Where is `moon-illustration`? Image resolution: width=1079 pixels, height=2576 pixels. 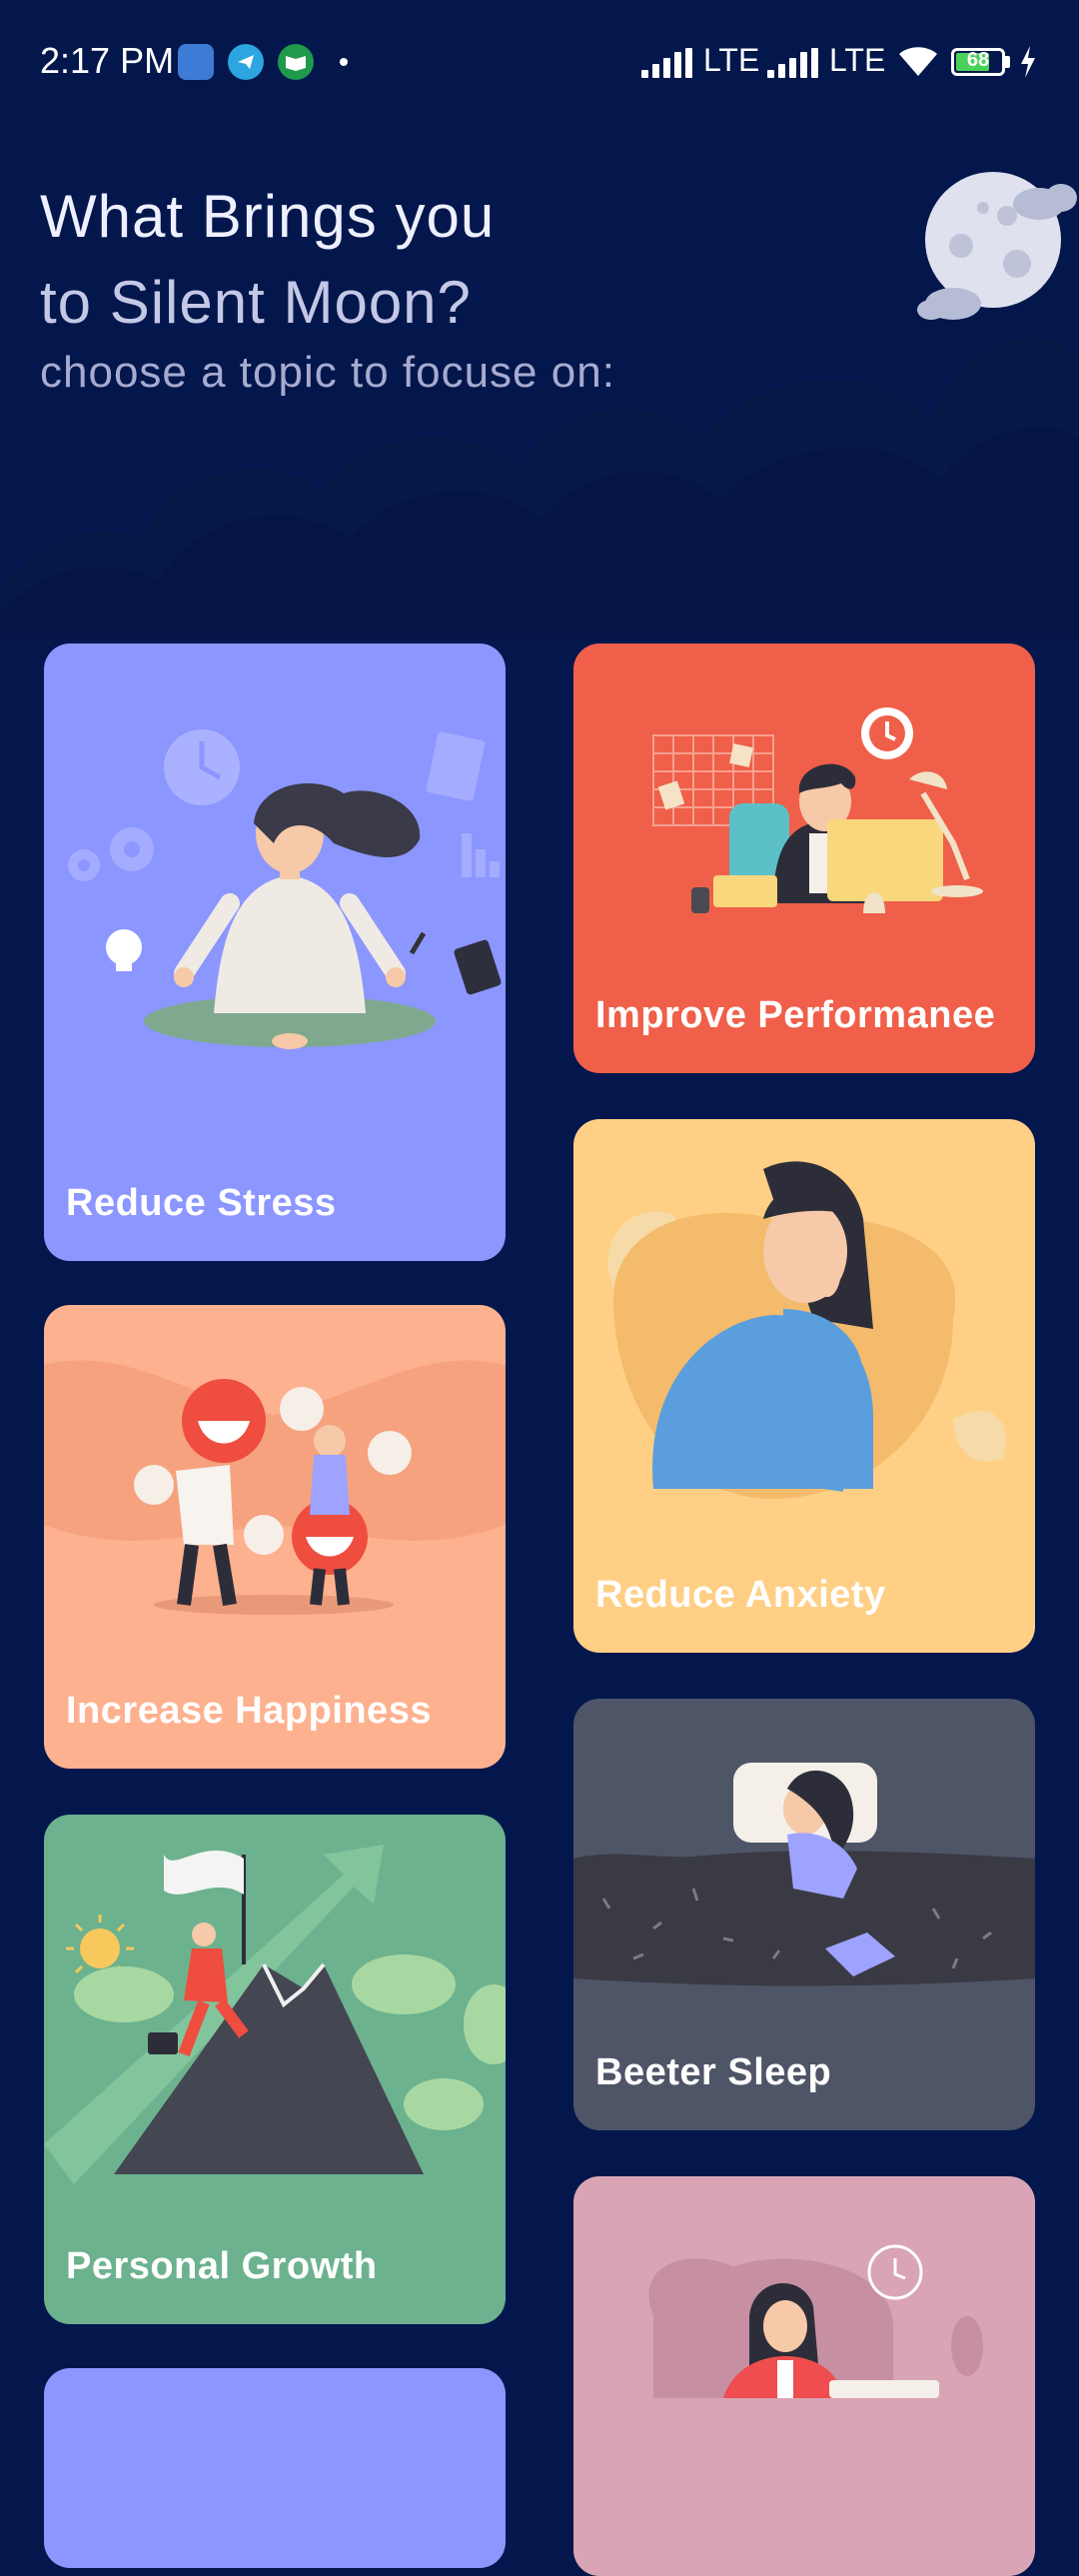 moon-illustration is located at coordinates (997, 246).